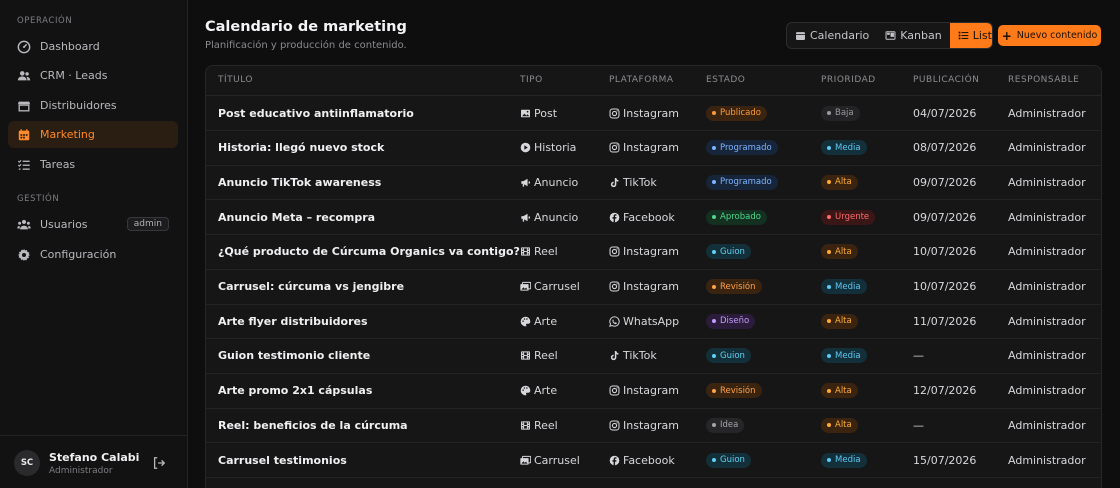  I want to click on cell-tipo: Arte, so click(538, 321).